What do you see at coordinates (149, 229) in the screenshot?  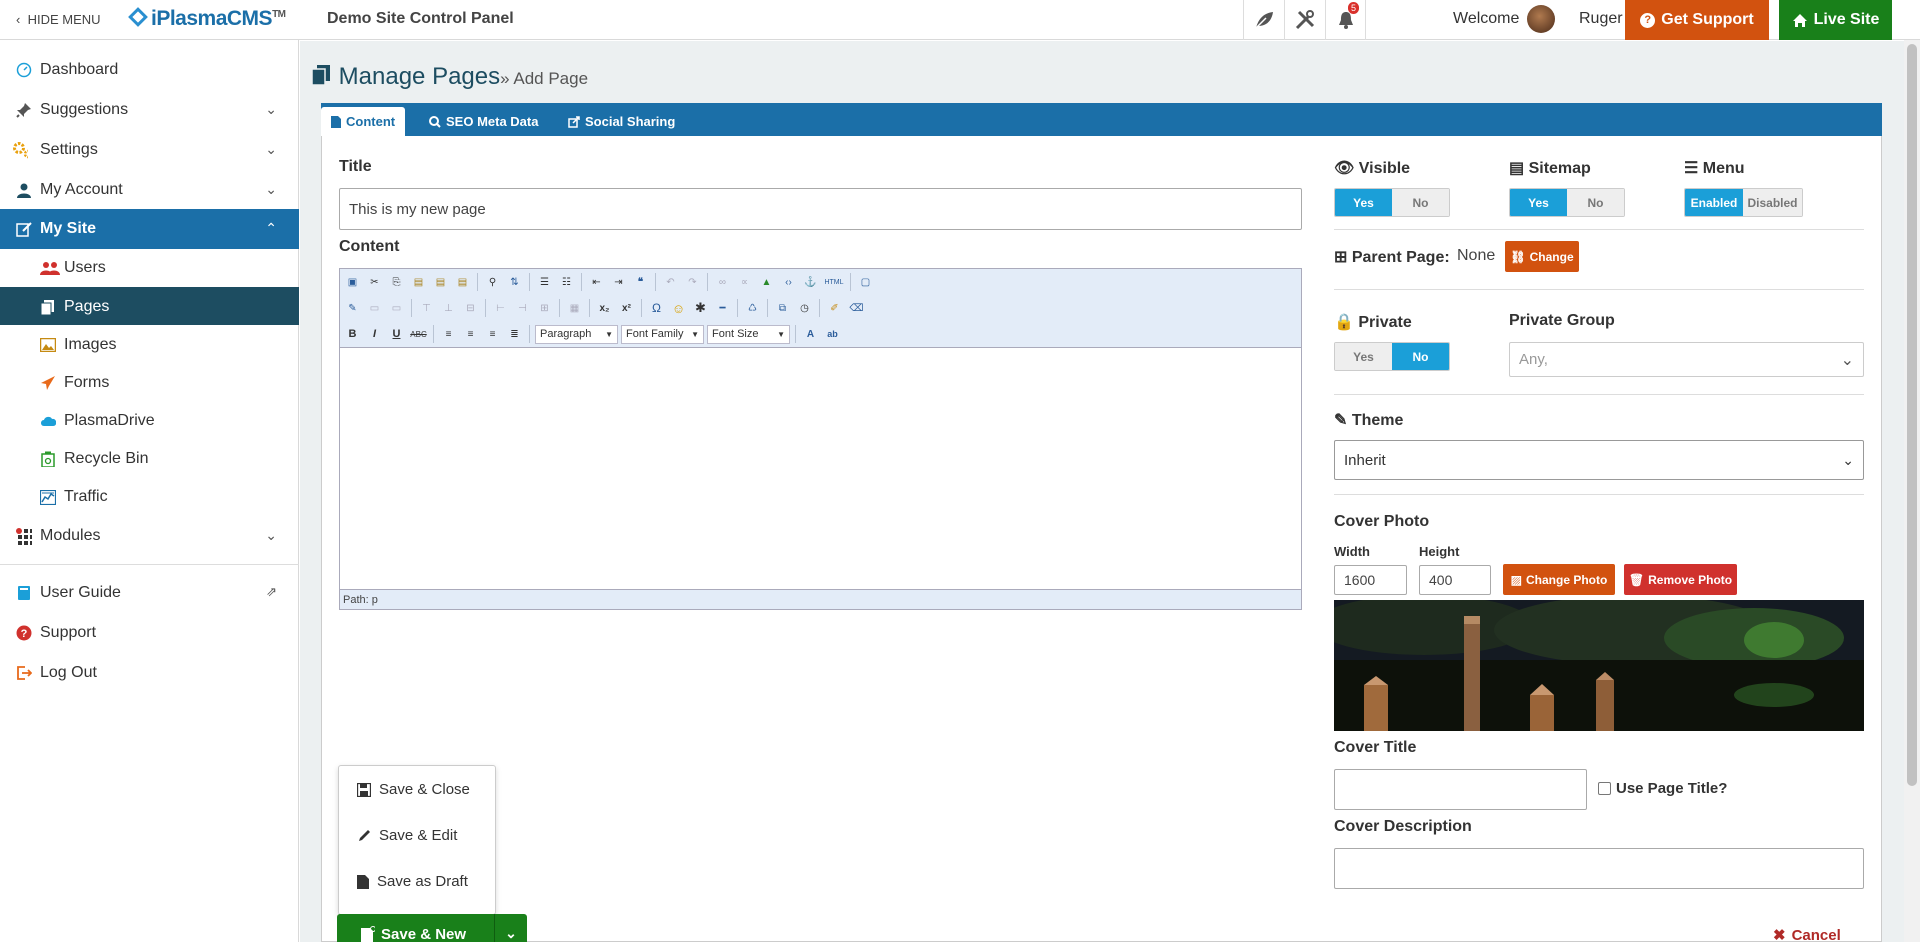 I see `sidebar-item-my-site: My Site ⌃` at bounding box center [149, 229].